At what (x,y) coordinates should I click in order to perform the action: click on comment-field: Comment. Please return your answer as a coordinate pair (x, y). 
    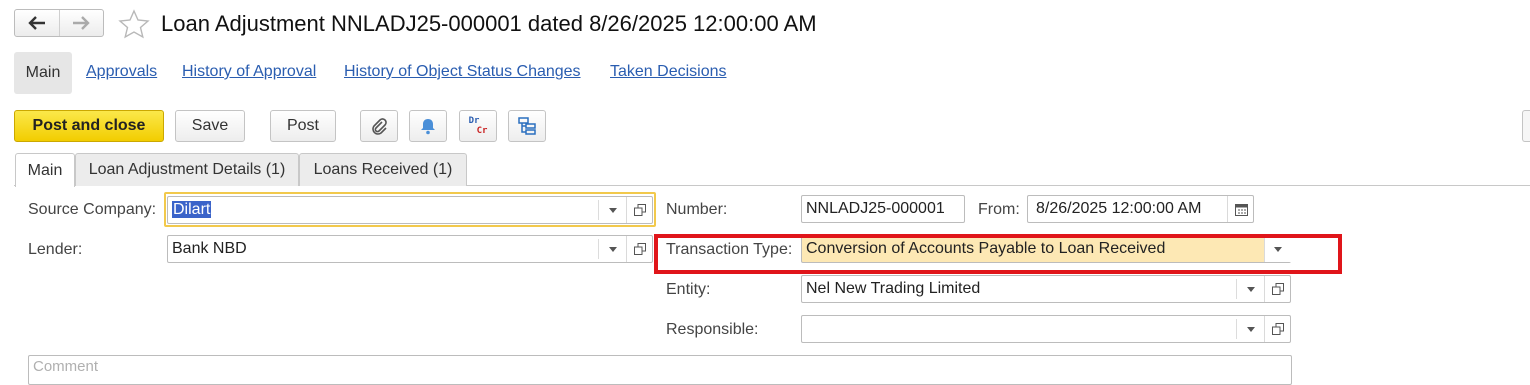
    Looking at the image, I should click on (660, 370).